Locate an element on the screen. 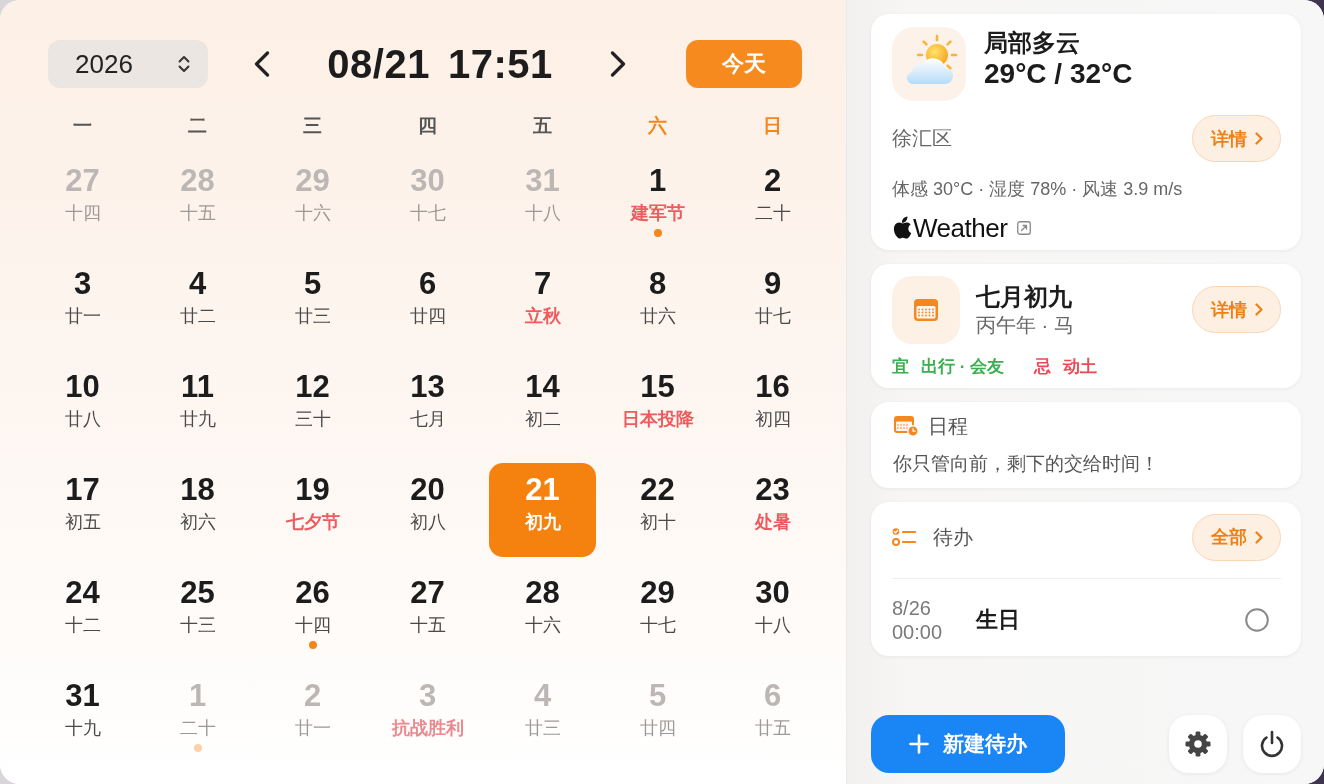 The image size is (1324, 784). day-cell: 19 七夕节 is located at coordinates (312, 510).